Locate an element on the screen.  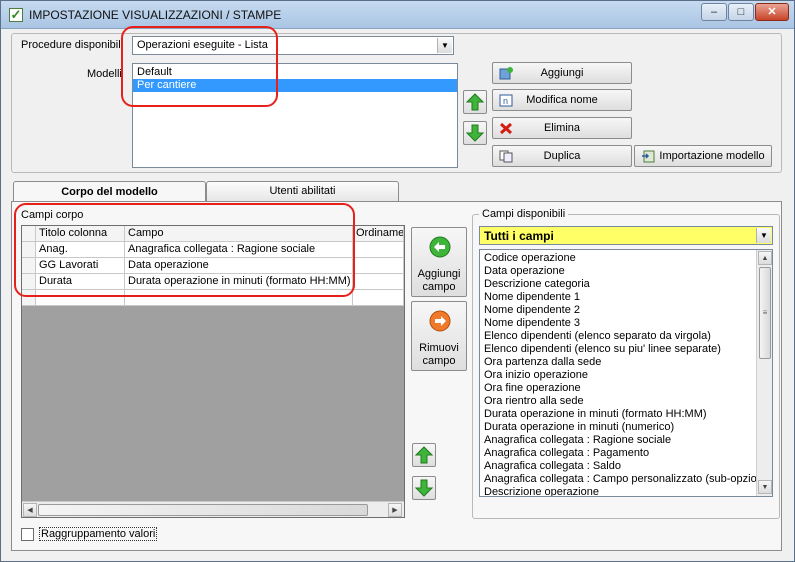
horizontal-scrollbar: ◀ ▶ is located at coordinates (213, 509).